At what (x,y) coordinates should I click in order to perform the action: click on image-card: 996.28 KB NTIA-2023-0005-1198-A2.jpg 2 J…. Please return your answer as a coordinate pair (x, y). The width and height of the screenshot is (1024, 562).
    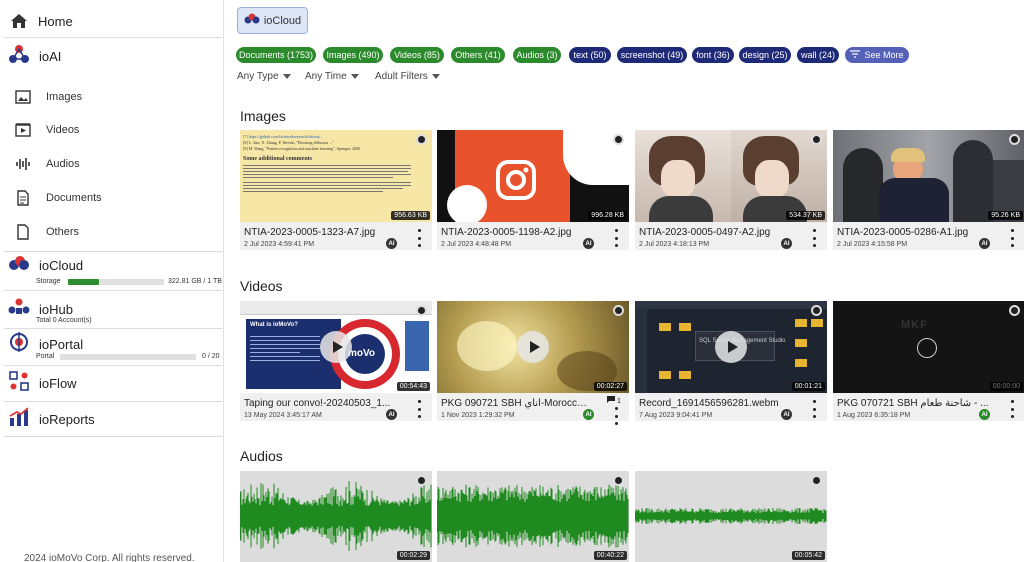
    Looking at the image, I should click on (533, 190).